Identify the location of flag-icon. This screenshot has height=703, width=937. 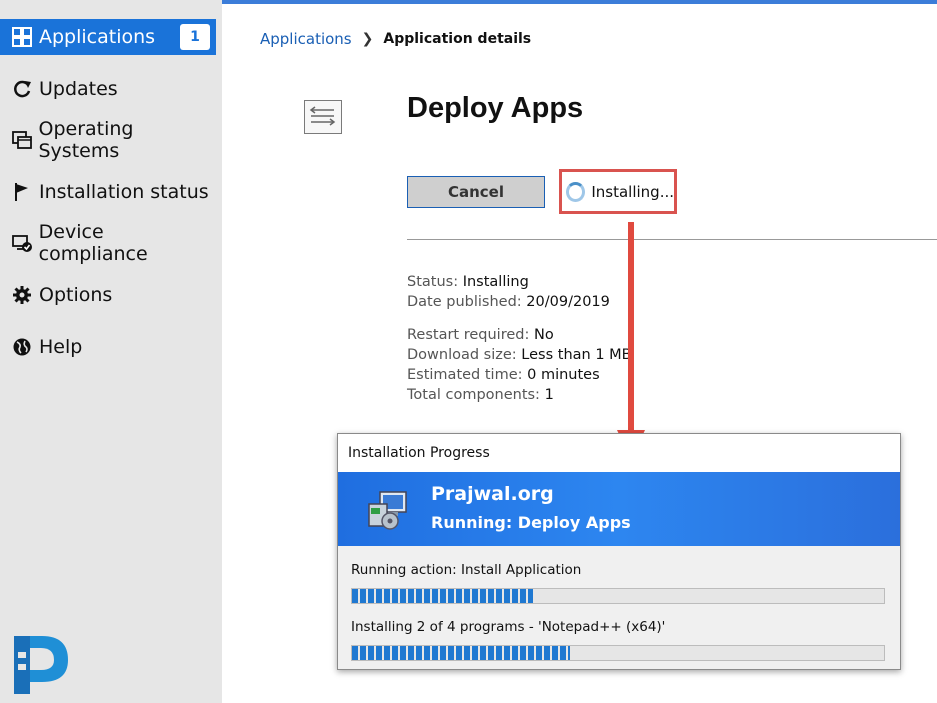
(22, 192).